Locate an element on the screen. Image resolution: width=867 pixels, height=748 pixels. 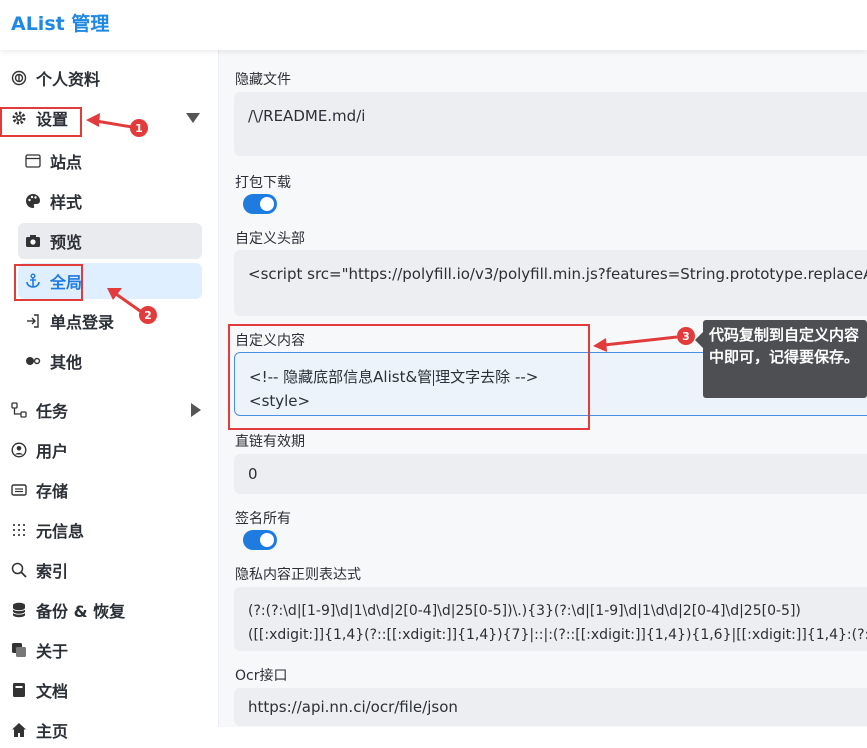
sidebar-item-label: 关于 is located at coordinates (52, 651).